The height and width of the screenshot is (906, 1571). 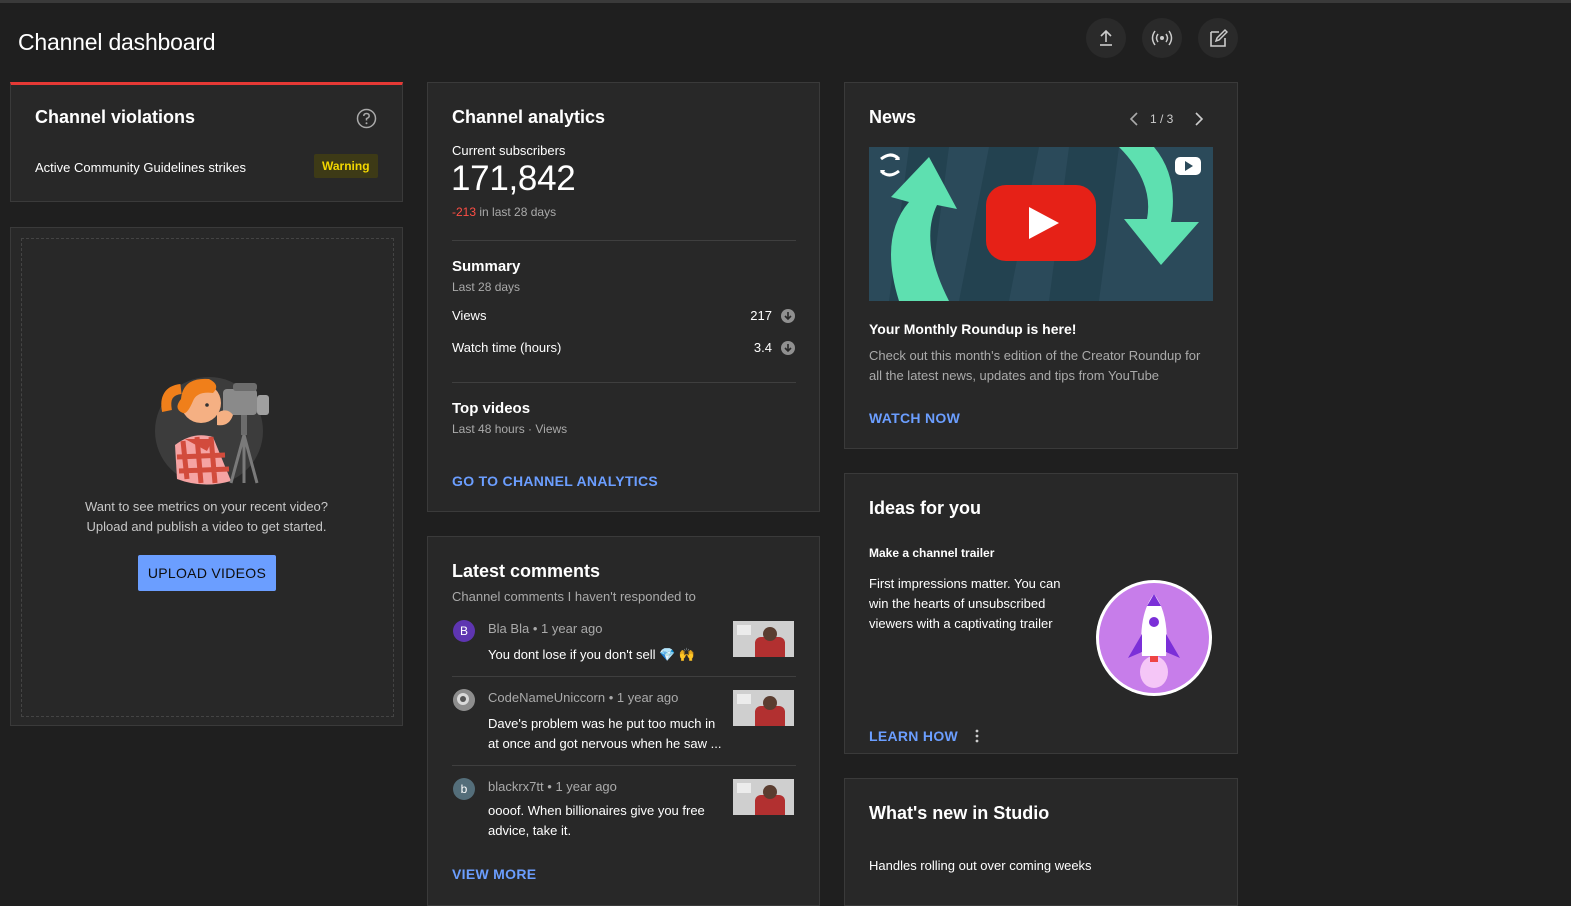 What do you see at coordinates (1041, 224) in the screenshot?
I see `news-thumbnail` at bounding box center [1041, 224].